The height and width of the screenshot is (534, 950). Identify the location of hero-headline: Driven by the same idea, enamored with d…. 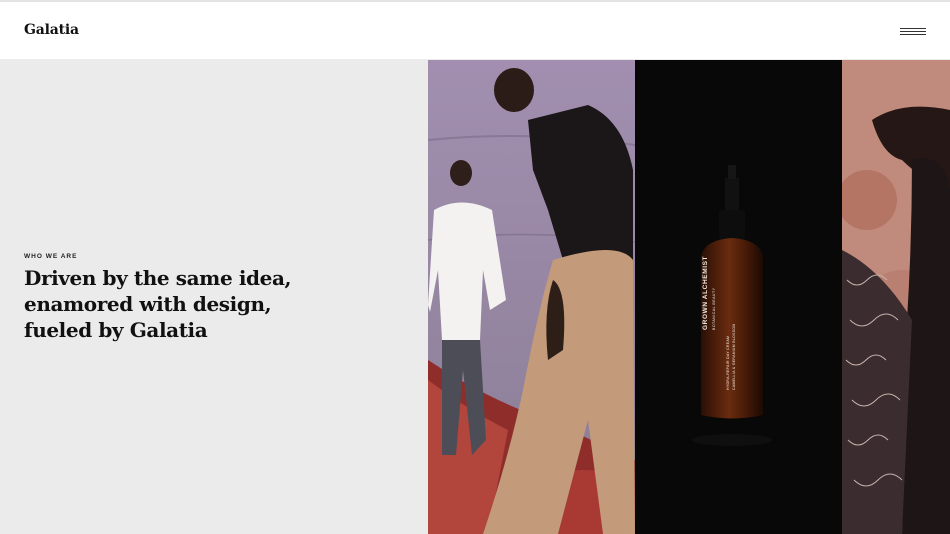
(184, 304).